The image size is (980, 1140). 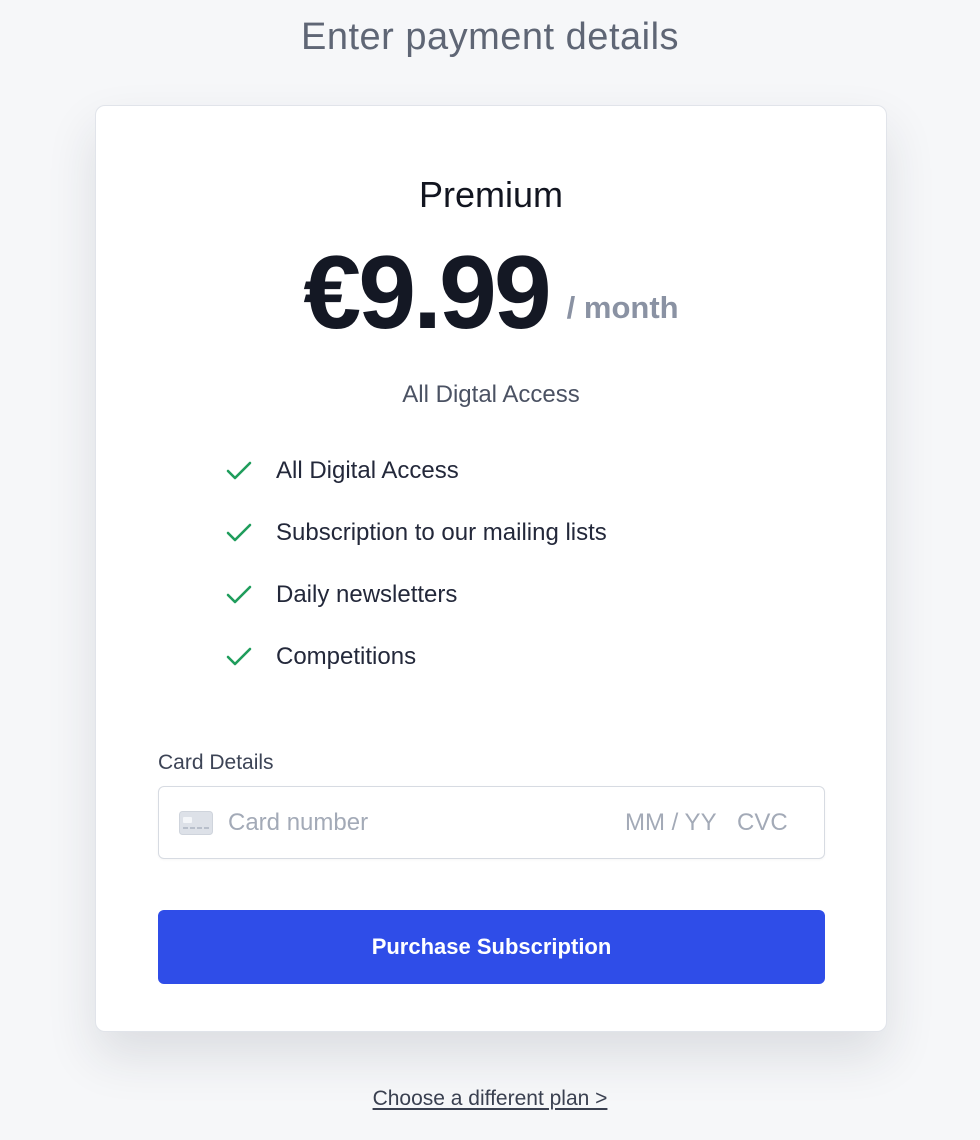 I want to click on cvc-input: CVC, so click(x=762, y=823).